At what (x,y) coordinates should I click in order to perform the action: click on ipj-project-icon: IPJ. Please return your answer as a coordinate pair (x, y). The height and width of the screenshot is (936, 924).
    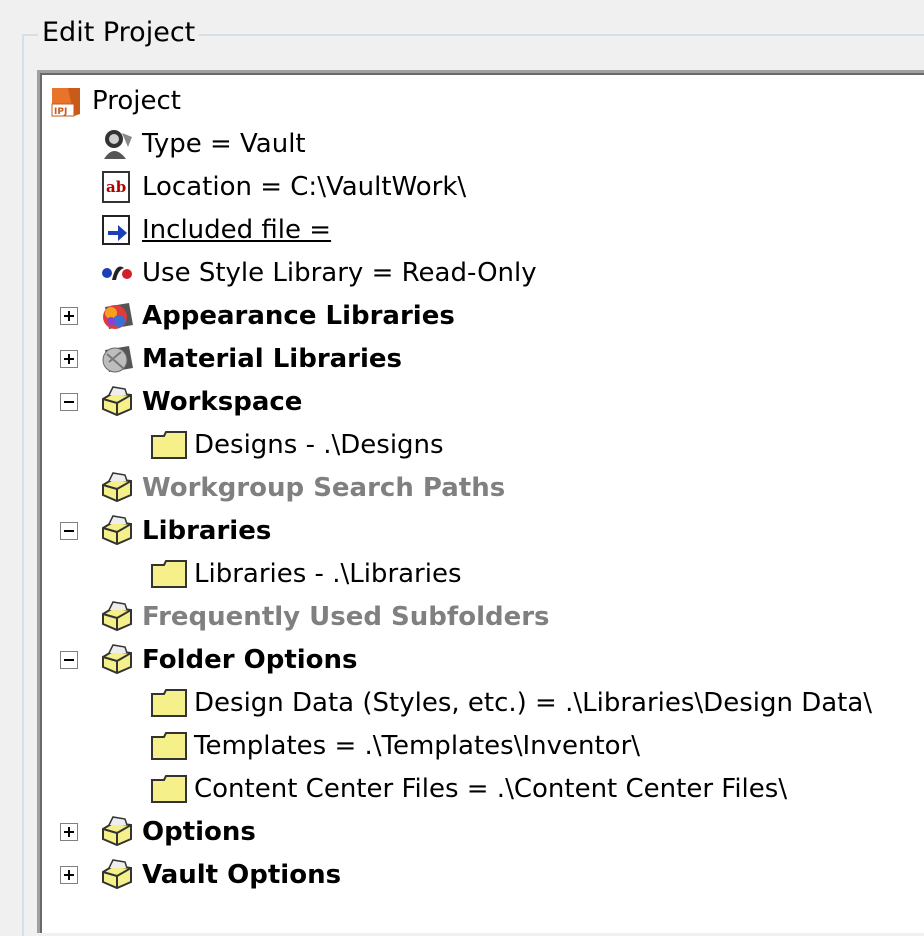
    Looking at the image, I should click on (67, 101).